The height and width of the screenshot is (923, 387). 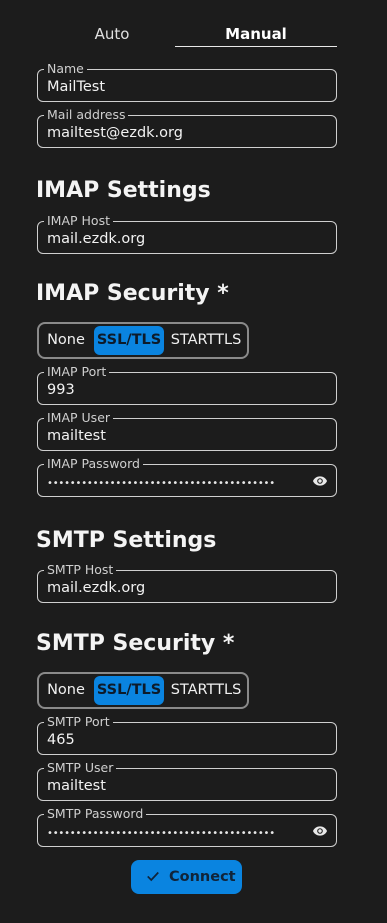 I want to click on mail-address-value: mailtest@ezdk.org, so click(x=115, y=133).